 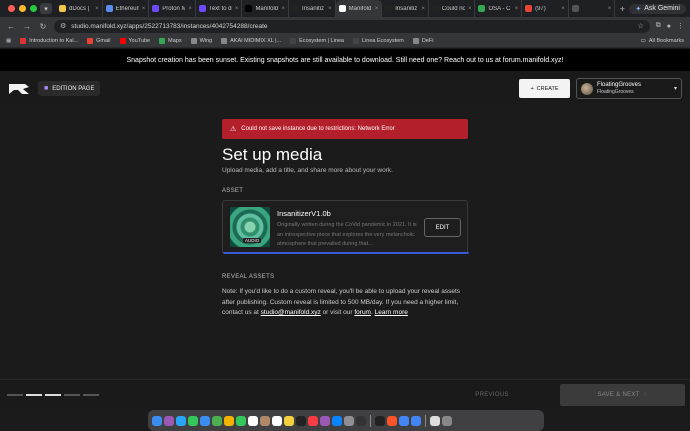 I want to click on browser-tab: dDocs | ×, so click(x=79, y=8).